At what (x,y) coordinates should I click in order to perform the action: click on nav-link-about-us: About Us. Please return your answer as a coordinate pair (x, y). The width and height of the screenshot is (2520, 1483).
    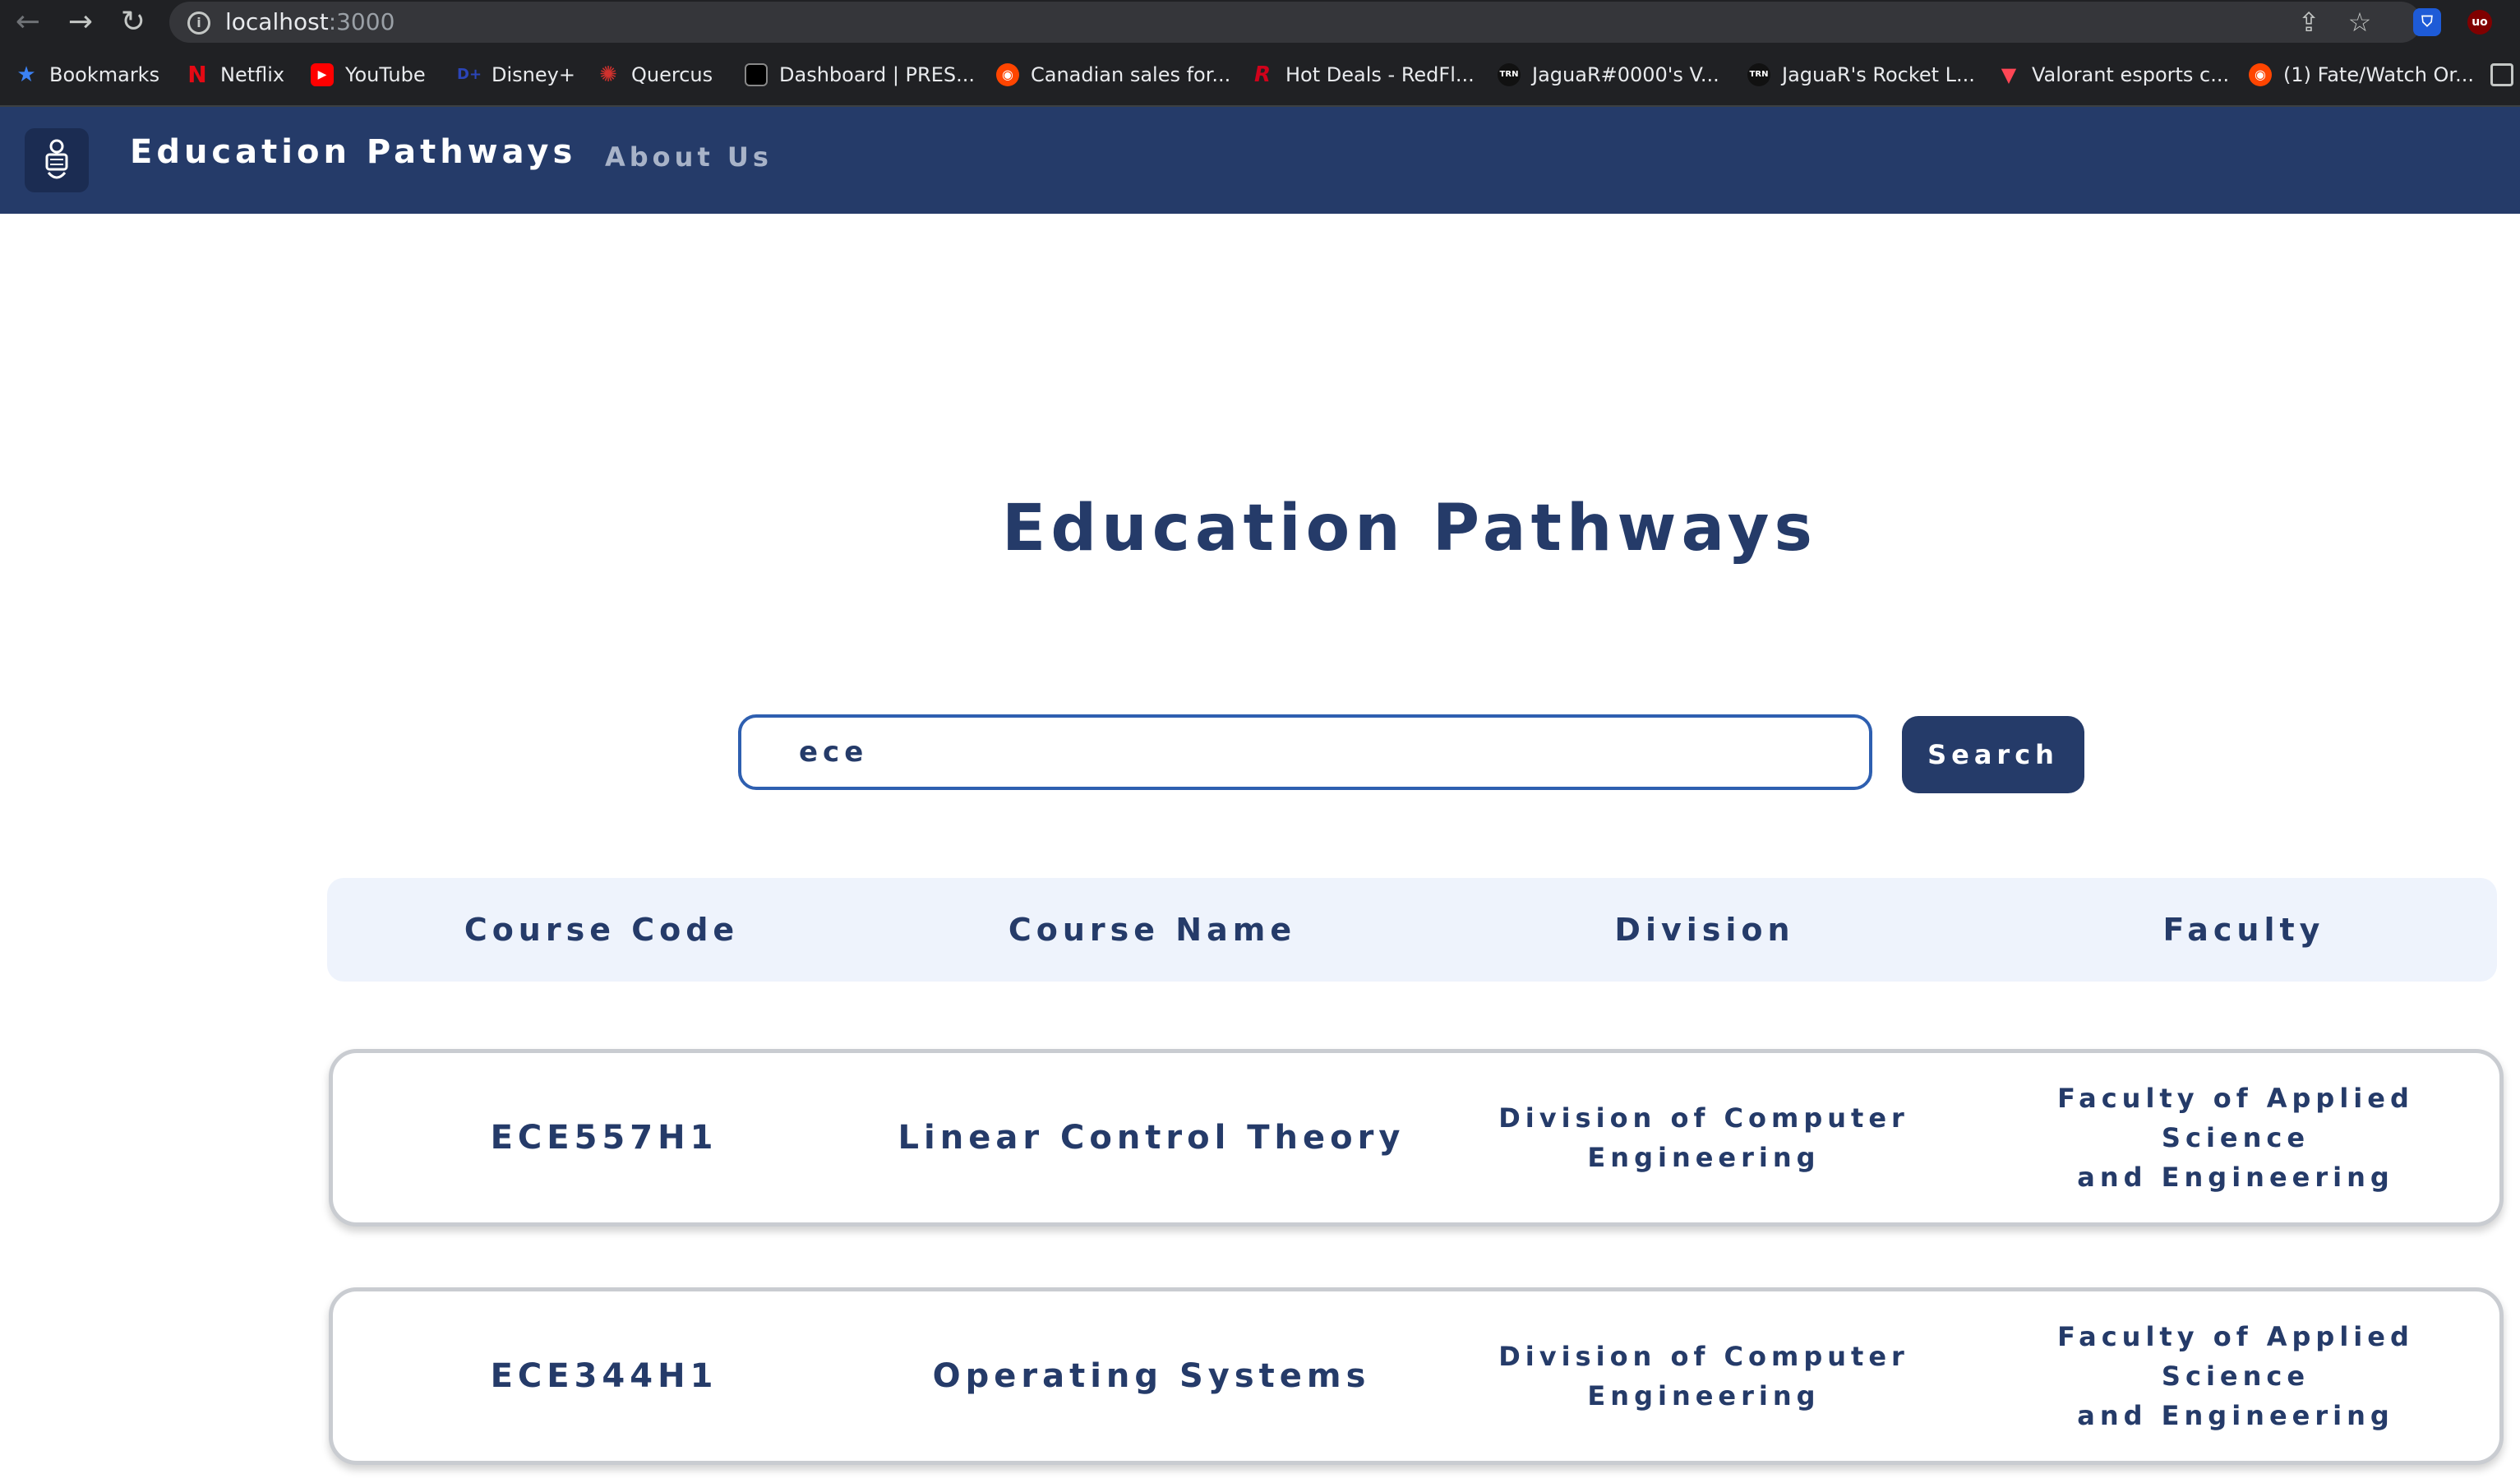
    Looking at the image, I should click on (689, 157).